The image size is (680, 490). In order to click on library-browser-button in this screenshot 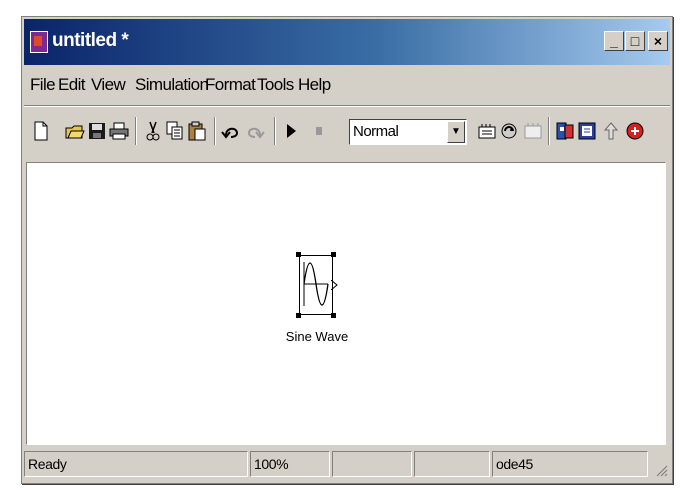, I will do `click(565, 131)`.